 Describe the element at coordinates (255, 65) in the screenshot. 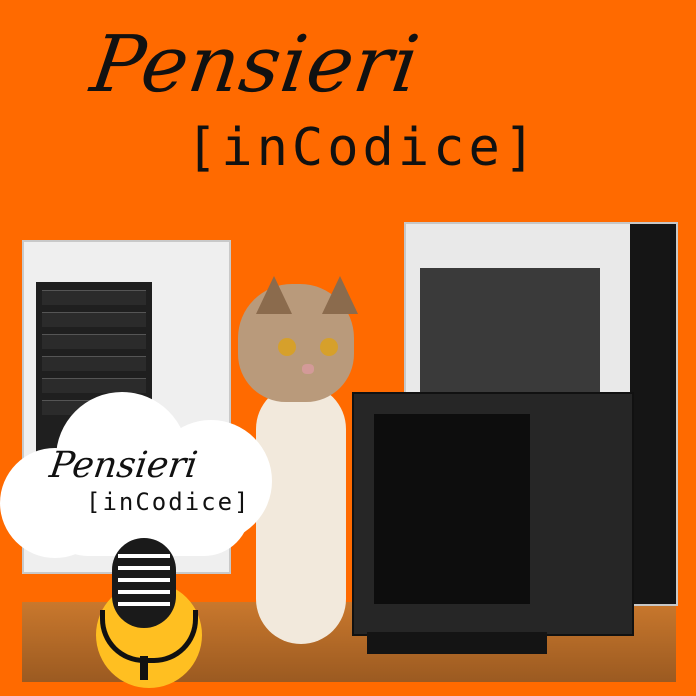

I see `cover-title-script: Pensieri` at that location.